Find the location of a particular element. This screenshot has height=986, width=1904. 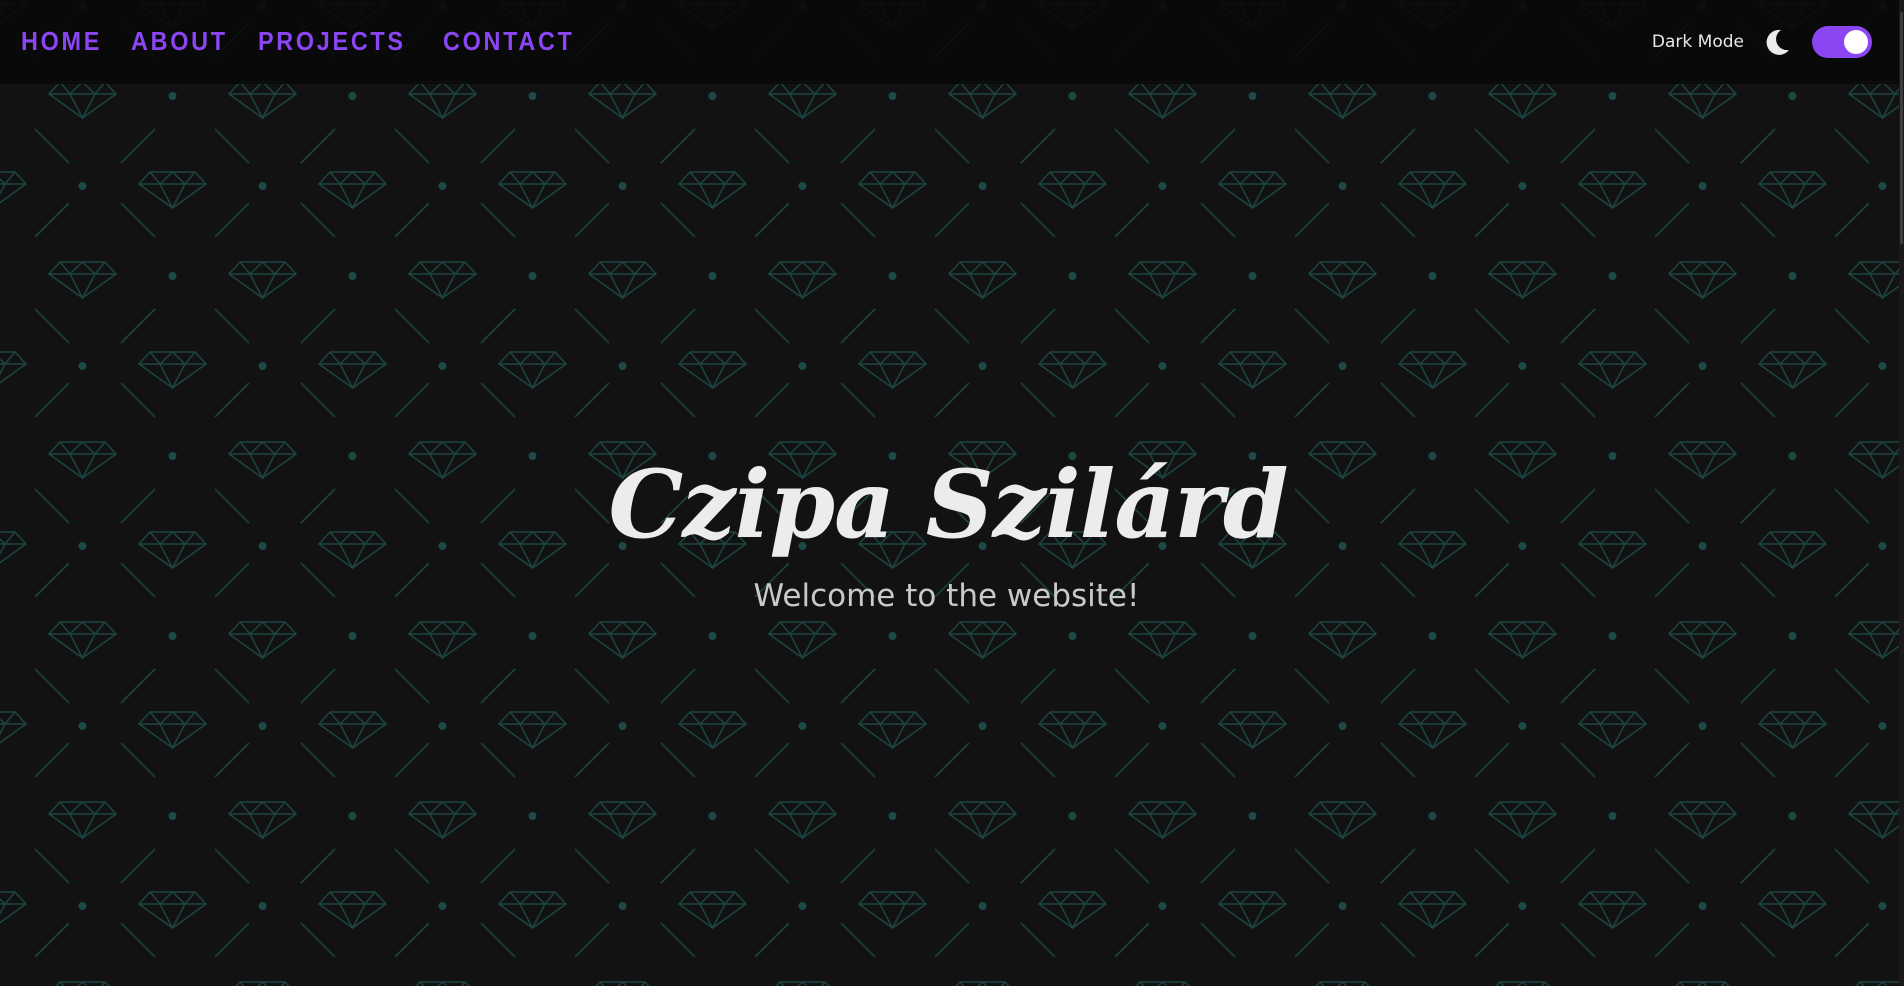

navbar: HOME ABOUT PROJECTS CONTACT Dark Mode is located at coordinates (952, 42).